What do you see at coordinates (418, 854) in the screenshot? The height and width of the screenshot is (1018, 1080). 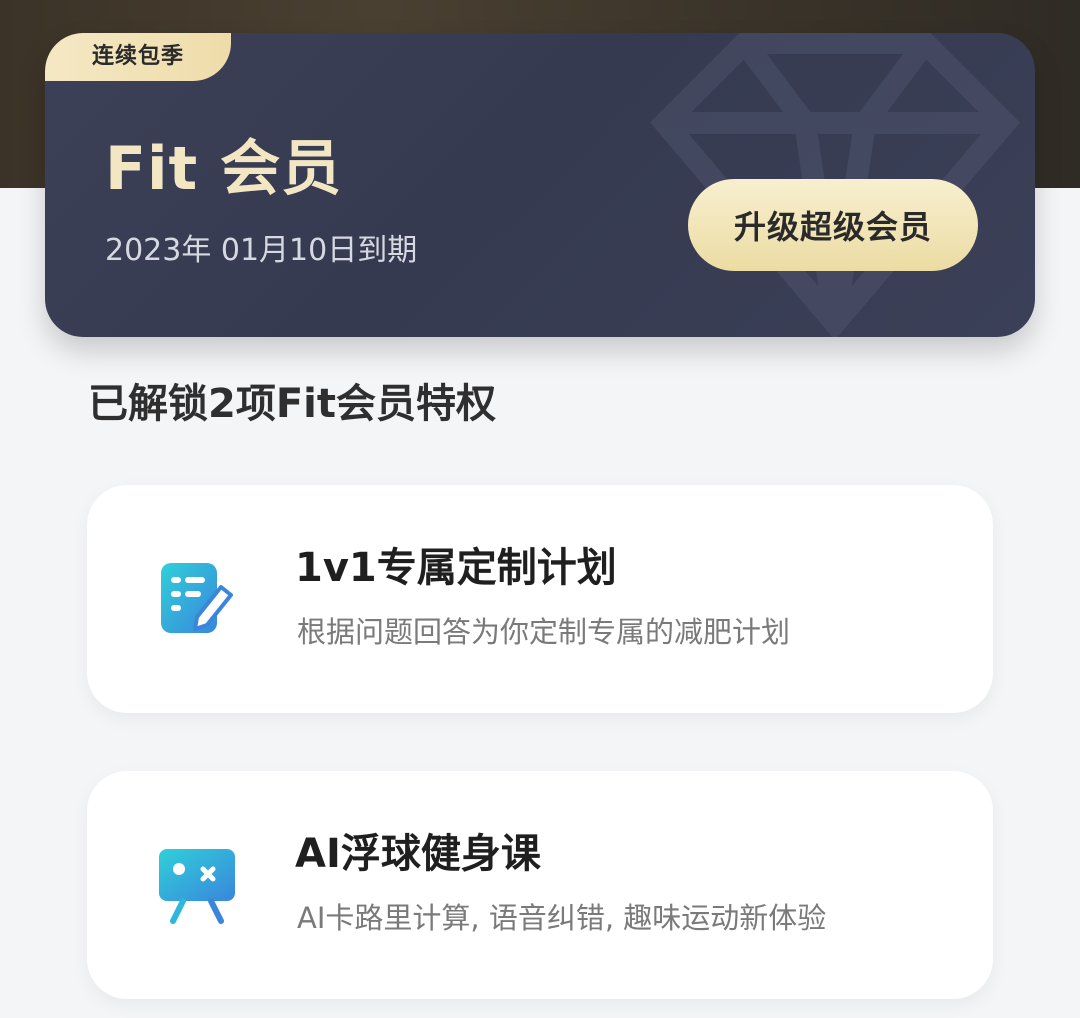 I see `benefit-title: AI浮球健身课` at bounding box center [418, 854].